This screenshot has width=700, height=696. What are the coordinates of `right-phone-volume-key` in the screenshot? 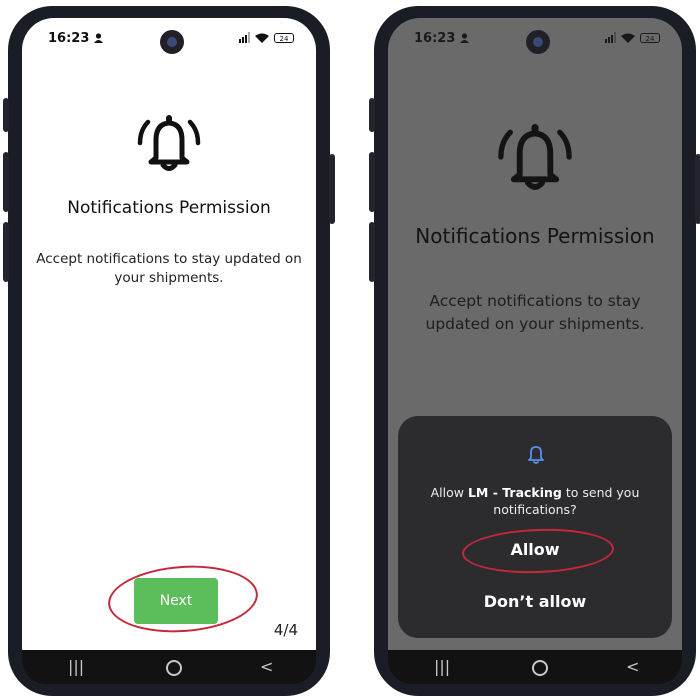 It's located at (372, 115).